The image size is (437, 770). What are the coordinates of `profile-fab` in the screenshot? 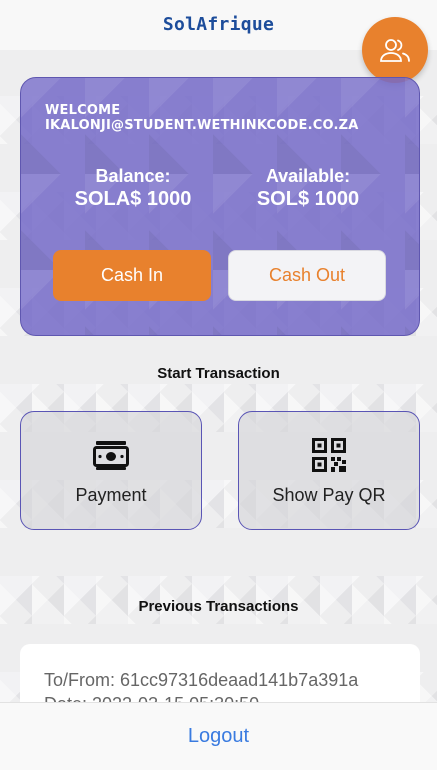 It's located at (395, 50).